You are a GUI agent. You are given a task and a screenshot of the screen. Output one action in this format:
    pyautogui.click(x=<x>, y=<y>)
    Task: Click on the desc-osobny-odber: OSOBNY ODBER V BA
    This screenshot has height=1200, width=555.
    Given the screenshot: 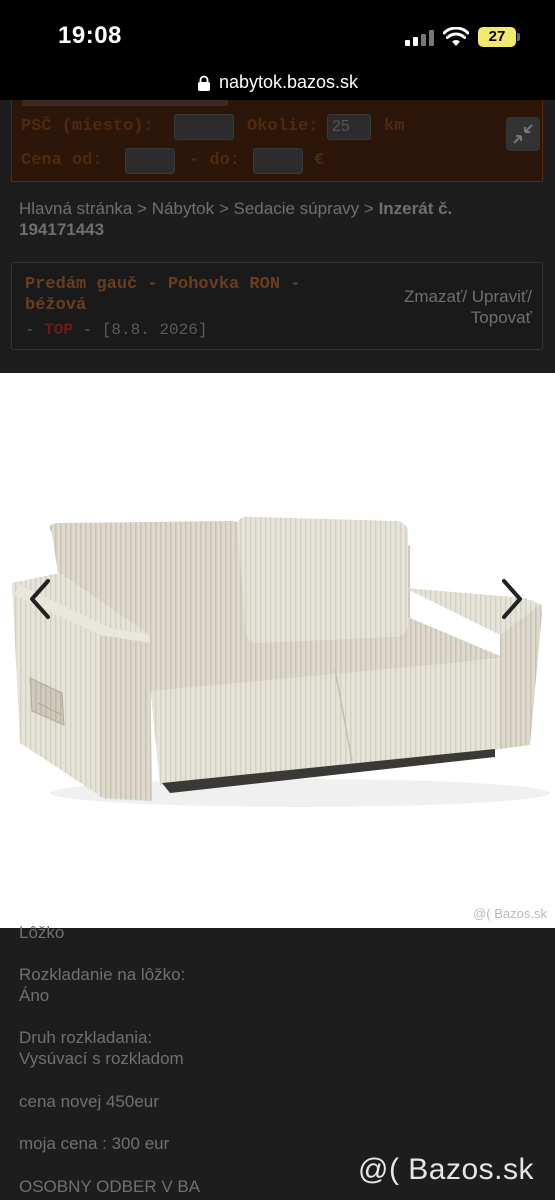 What is the action you would take?
    pyautogui.click(x=110, y=1186)
    